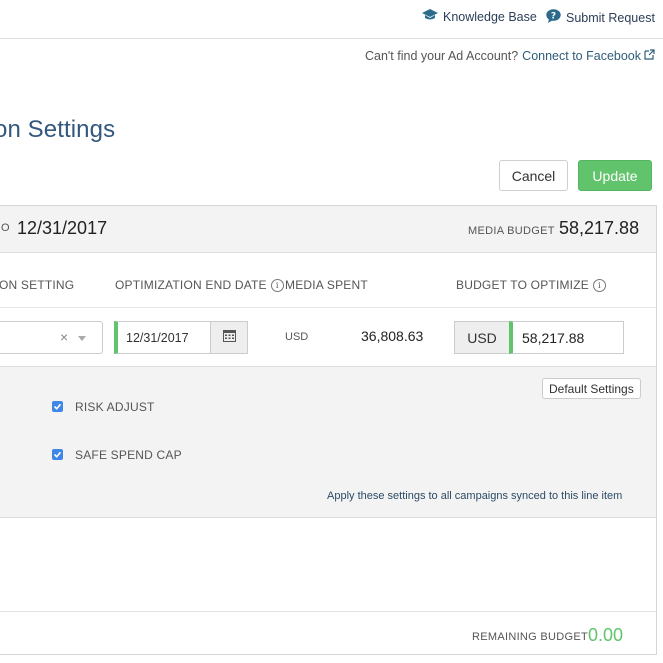 The image size is (663, 663). Describe the element at coordinates (430, 16) in the screenshot. I see `graduation-cap-icon` at that location.